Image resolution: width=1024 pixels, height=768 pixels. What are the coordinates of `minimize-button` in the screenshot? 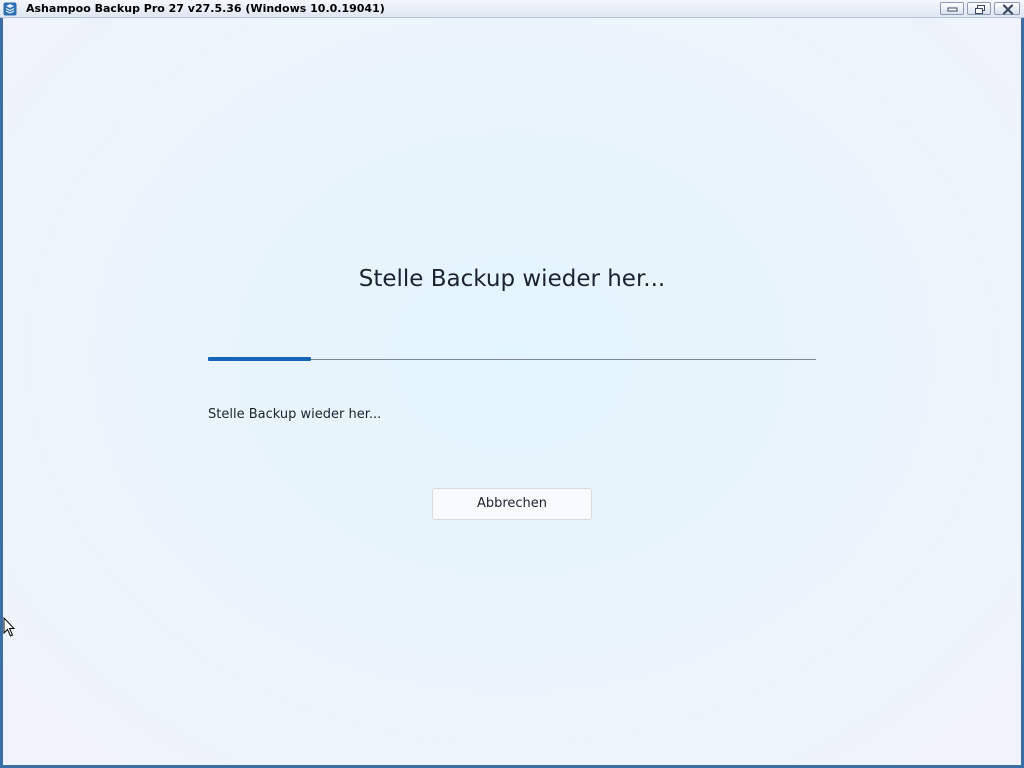 It's located at (952, 8).